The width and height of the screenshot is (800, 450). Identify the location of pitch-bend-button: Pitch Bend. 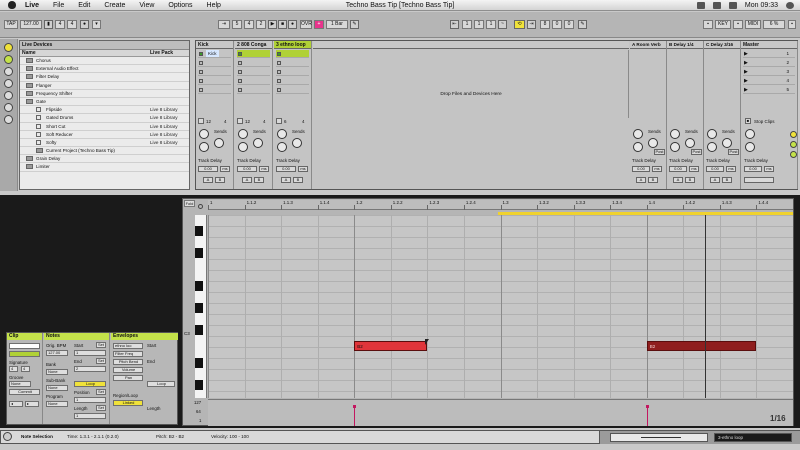
(128, 362).